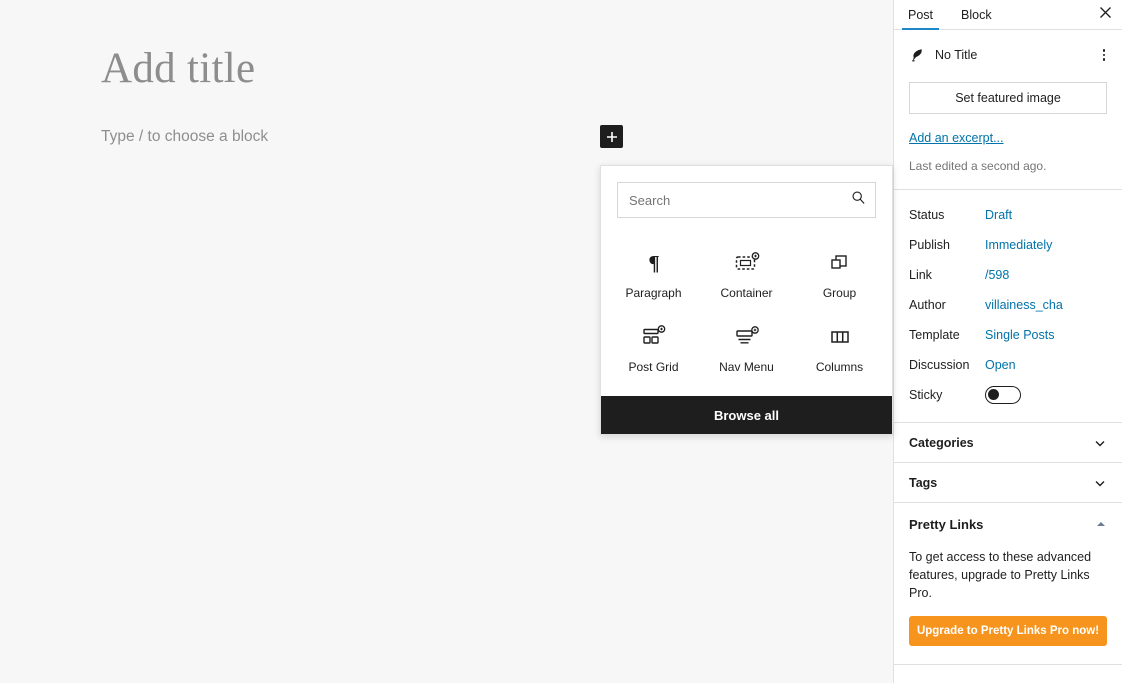 The width and height of the screenshot is (1122, 683). Describe the element at coordinates (839, 293) in the screenshot. I see `block-item-label: Group` at that location.